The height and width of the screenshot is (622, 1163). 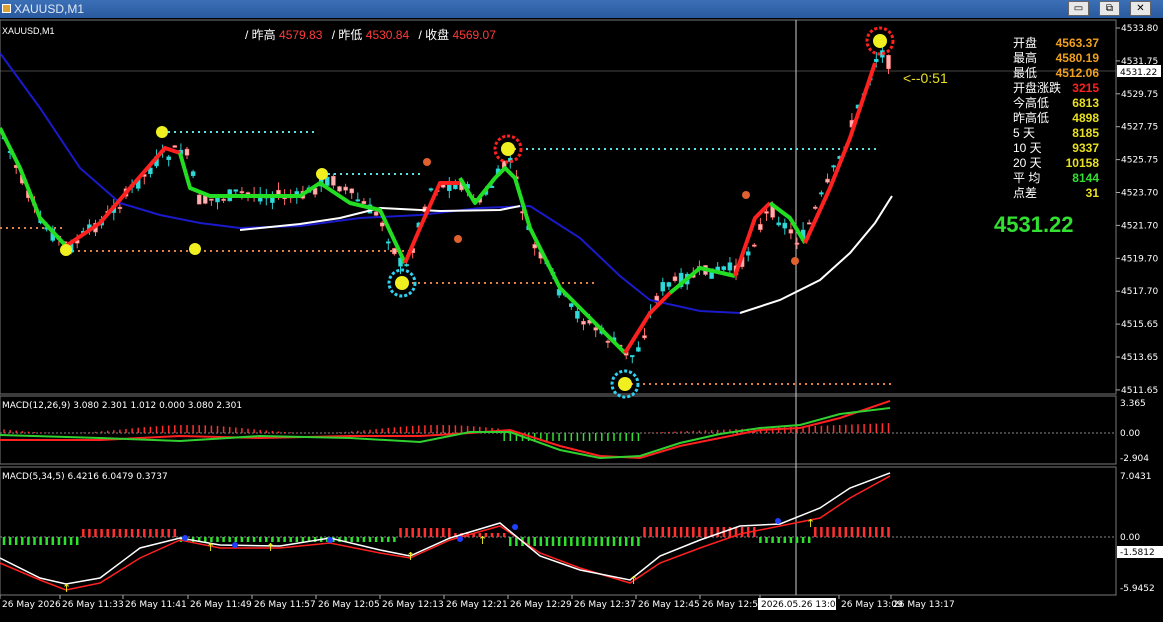 I want to click on restore-button: ⧉, so click(x=1109, y=8).